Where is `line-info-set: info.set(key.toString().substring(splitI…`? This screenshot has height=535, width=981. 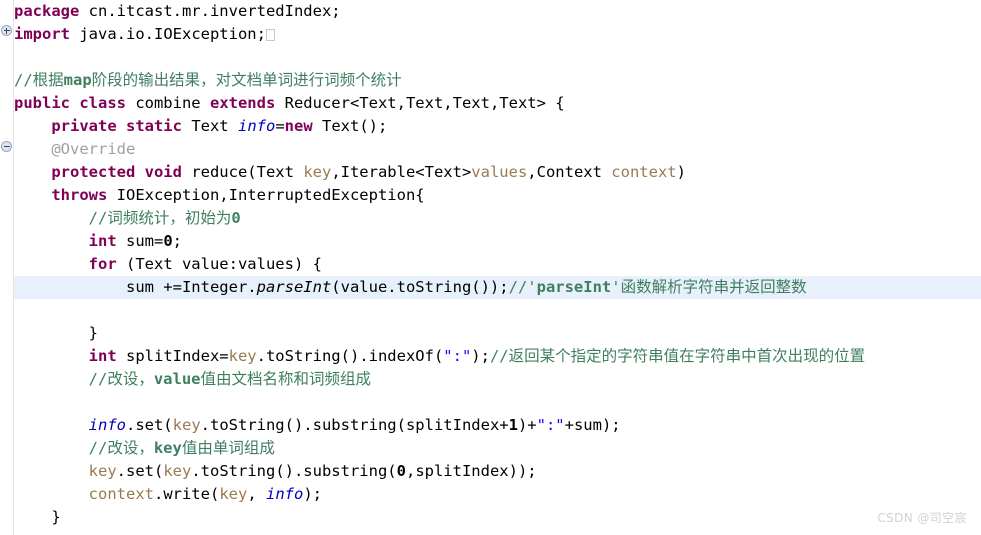 line-info-set: info.set(key.toString().substring(splitI… is located at coordinates (490, 425).